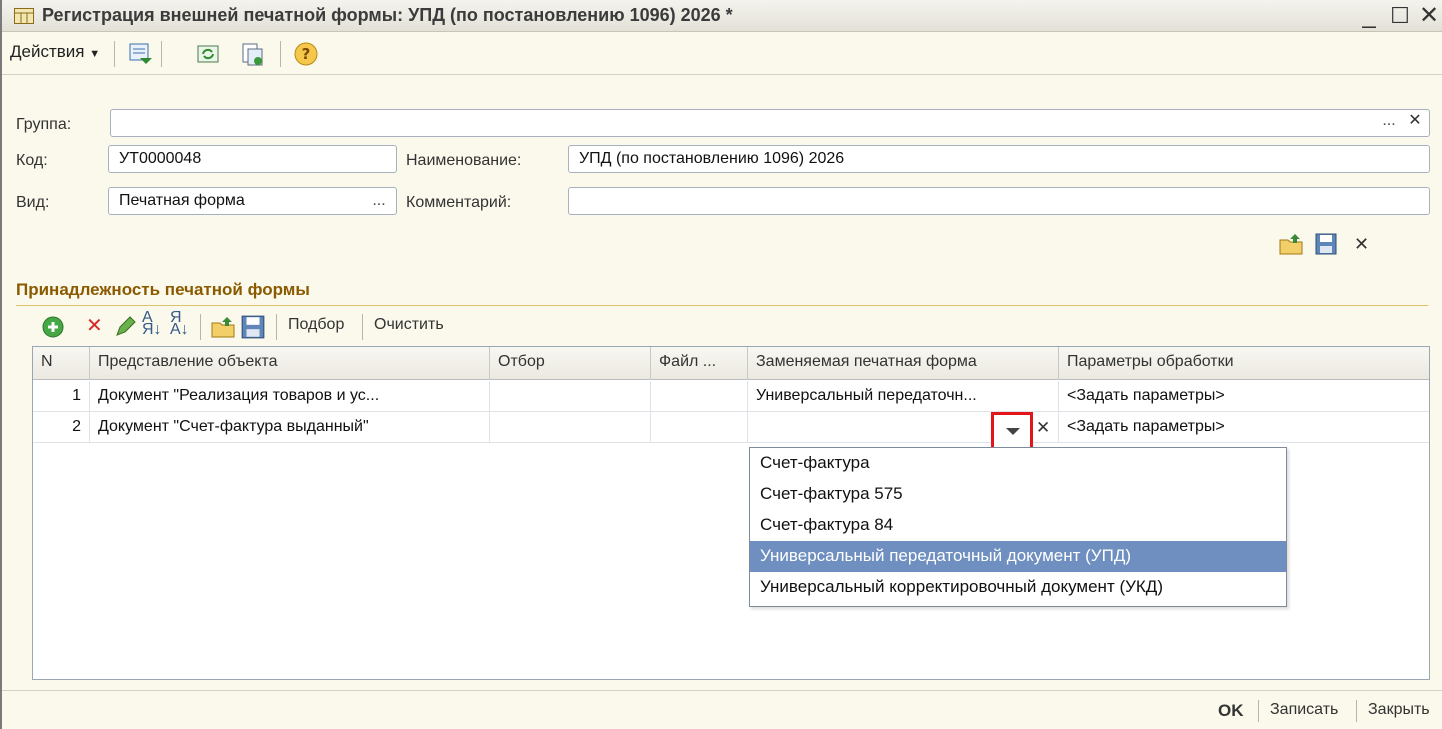 This screenshot has height=729, width=1442. Describe the element at coordinates (1399, 710) in the screenshot. I see `close-button: Закрыть` at that location.